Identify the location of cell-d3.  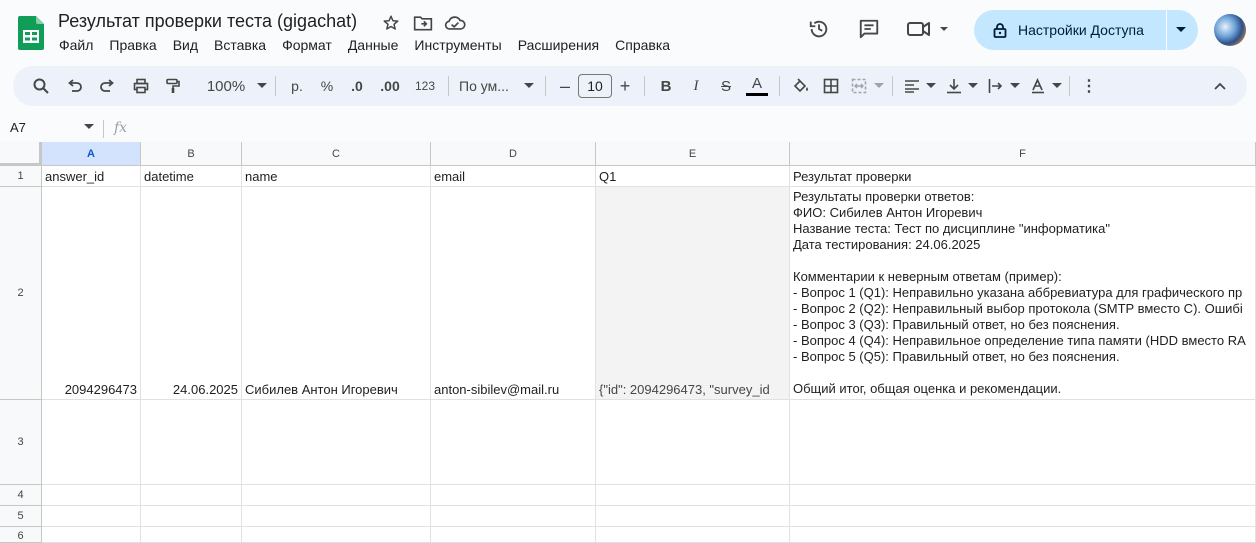
(513, 442).